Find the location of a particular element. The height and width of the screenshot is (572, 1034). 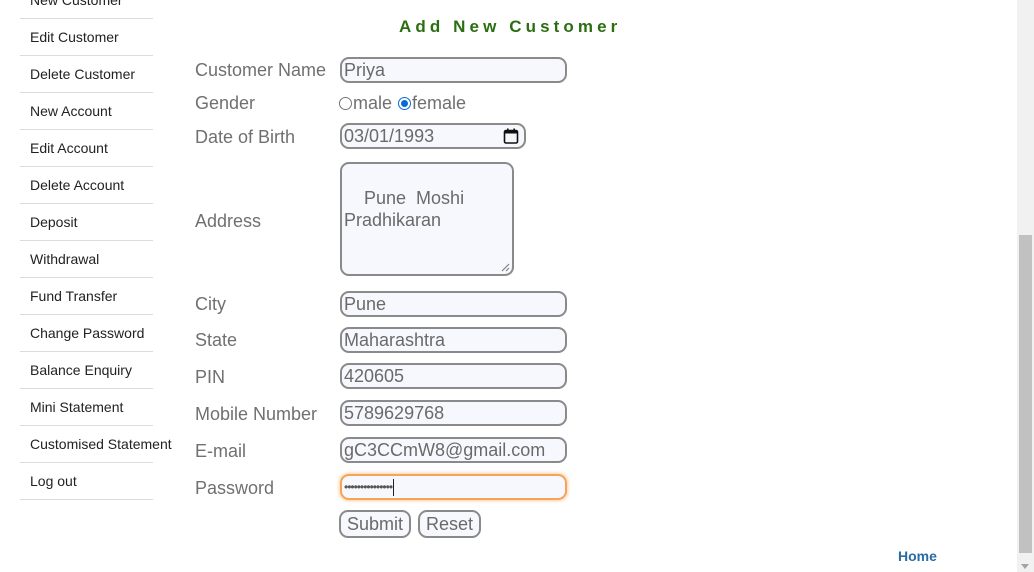

password-input: ••••••••••••••• is located at coordinates (453, 487).